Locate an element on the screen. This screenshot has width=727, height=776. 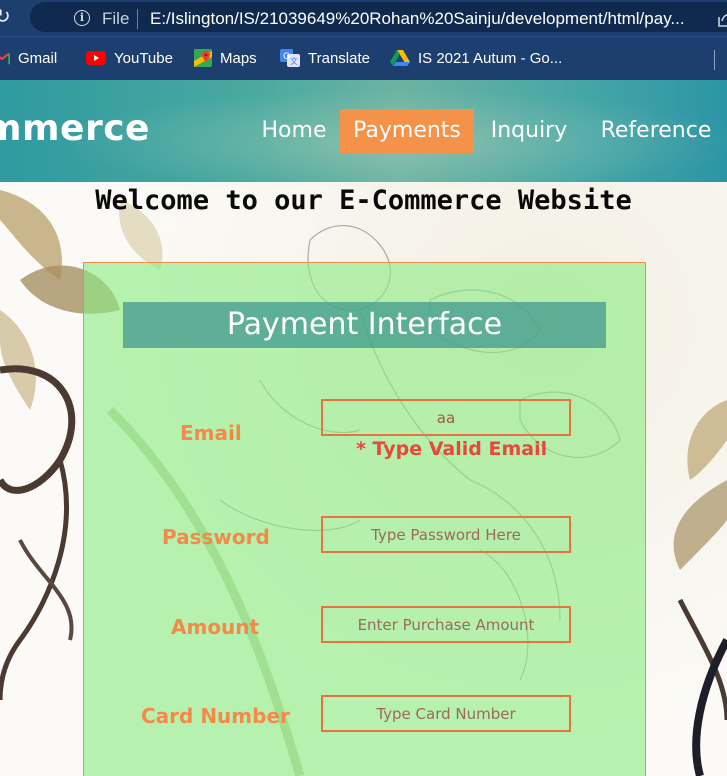
bookmark-label: YouTube is located at coordinates (143, 58).